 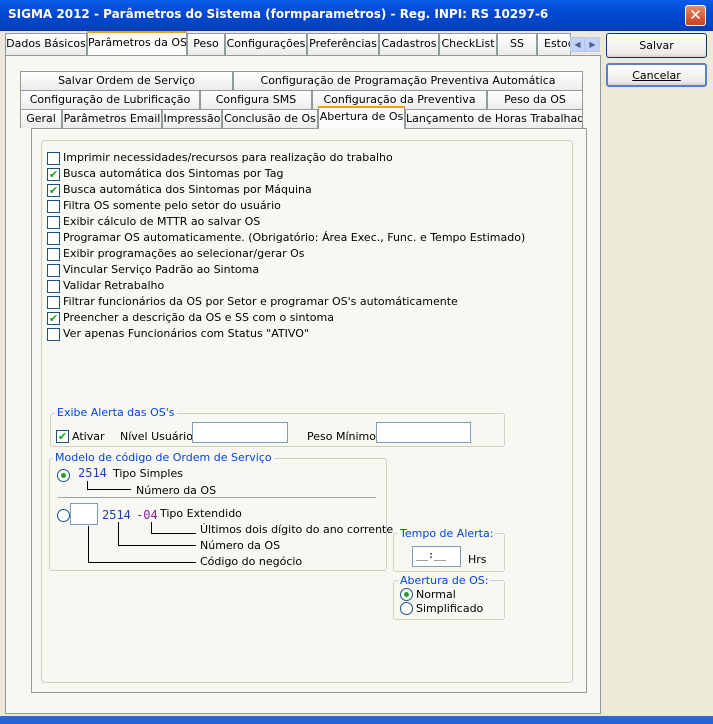 What do you see at coordinates (41, 118) in the screenshot?
I see `subtab-geral: Geral` at bounding box center [41, 118].